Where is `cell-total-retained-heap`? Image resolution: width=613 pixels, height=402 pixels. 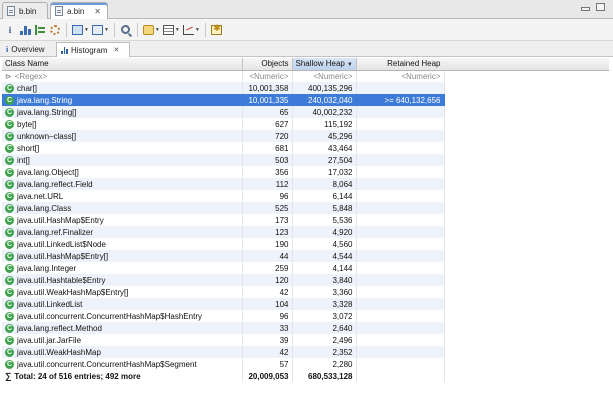 cell-total-retained-heap is located at coordinates (400, 376).